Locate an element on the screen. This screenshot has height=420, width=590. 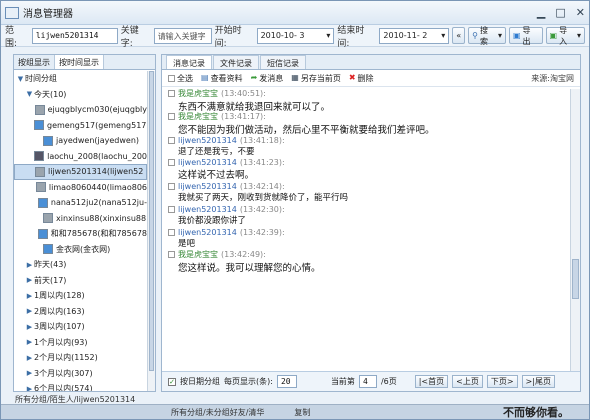
tree-node: ▼ 时间分组 is located at coordinates (80, 79).